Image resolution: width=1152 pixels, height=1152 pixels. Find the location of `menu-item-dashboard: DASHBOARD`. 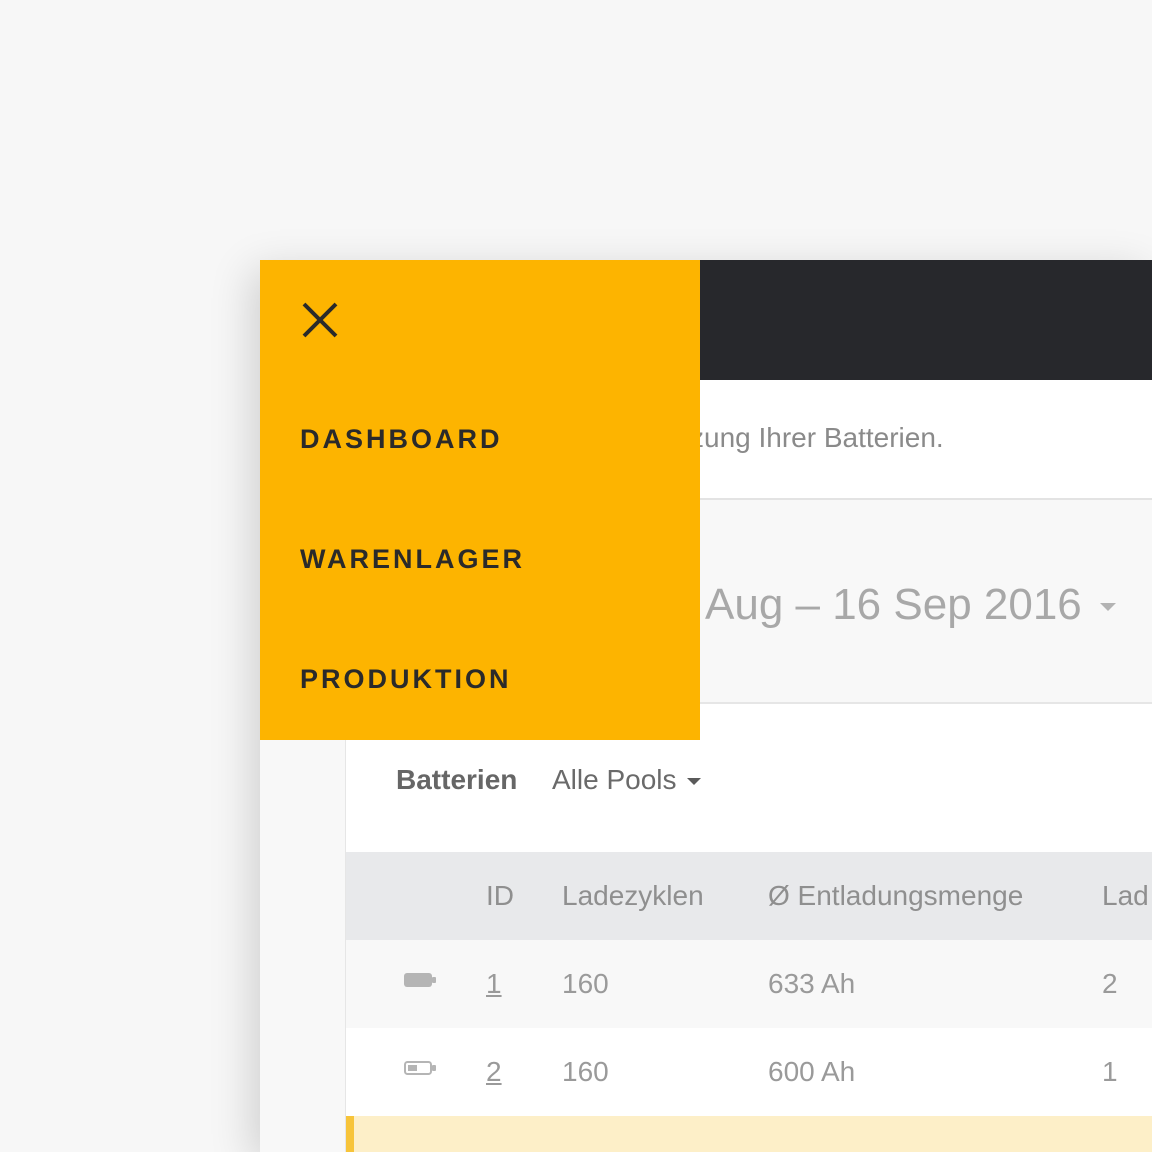

menu-item-dashboard: DASHBOARD is located at coordinates (401, 439).